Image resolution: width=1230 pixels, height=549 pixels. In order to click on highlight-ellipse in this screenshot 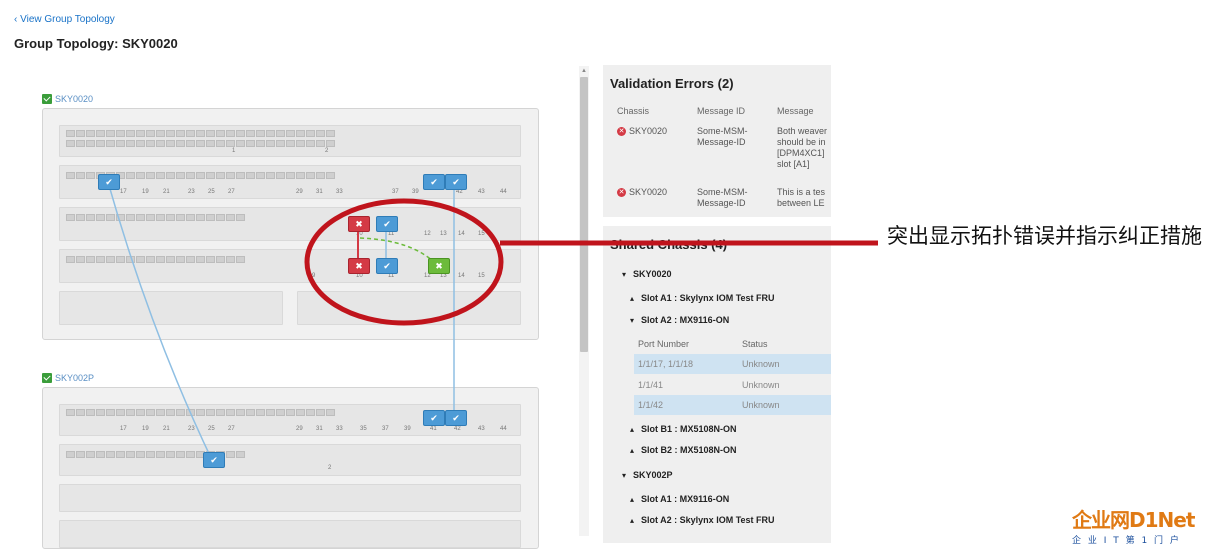, I will do `click(404, 262)`.